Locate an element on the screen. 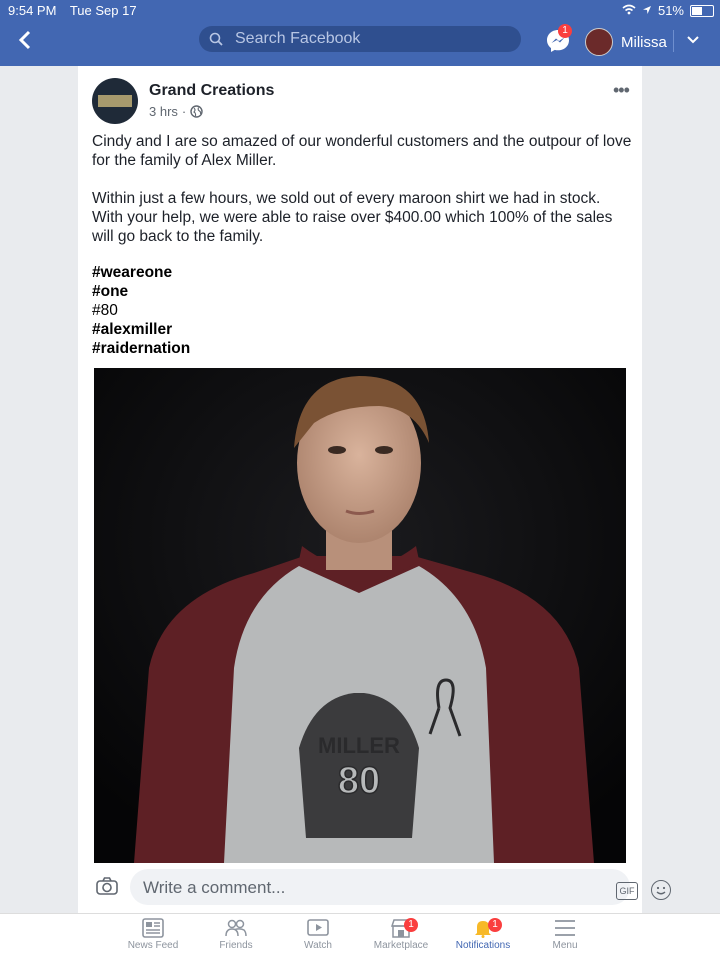  tab-marketplace: Marketplace 1 is located at coordinates (401, 934).